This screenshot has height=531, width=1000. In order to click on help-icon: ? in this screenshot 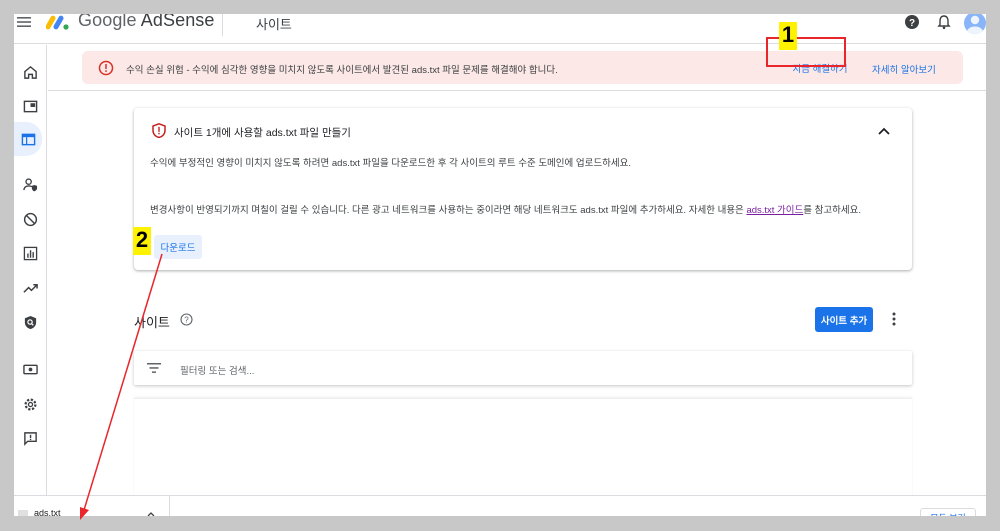, I will do `click(912, 22)`.